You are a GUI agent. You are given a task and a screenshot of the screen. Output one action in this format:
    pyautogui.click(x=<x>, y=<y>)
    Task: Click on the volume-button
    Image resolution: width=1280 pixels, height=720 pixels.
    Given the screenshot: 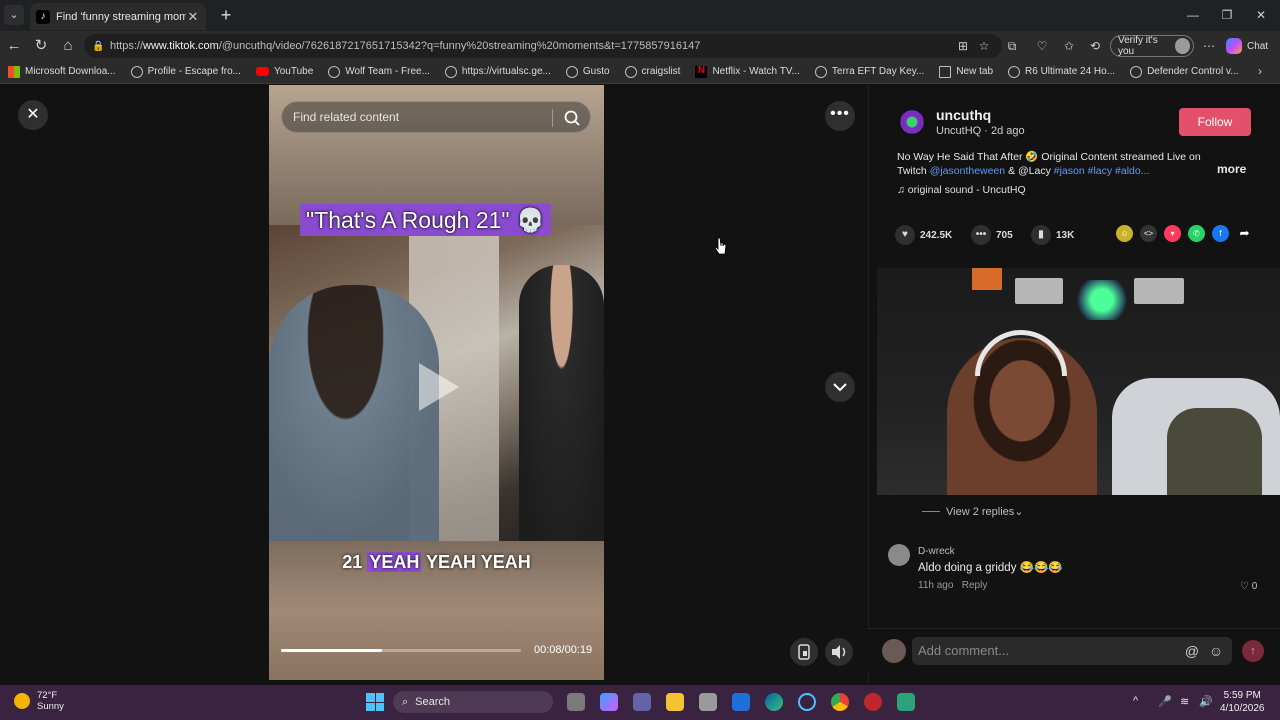 What is the action you would take?
    pyautogui.click(x=839, y=652)
    